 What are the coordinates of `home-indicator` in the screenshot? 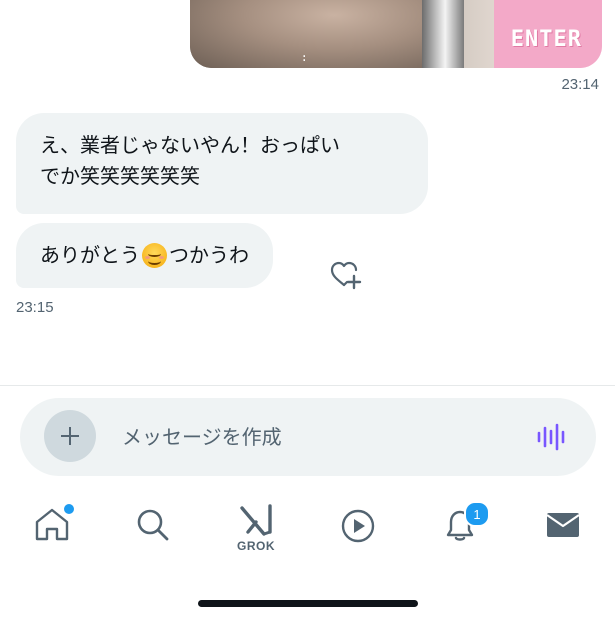 It's located at (308, 603).